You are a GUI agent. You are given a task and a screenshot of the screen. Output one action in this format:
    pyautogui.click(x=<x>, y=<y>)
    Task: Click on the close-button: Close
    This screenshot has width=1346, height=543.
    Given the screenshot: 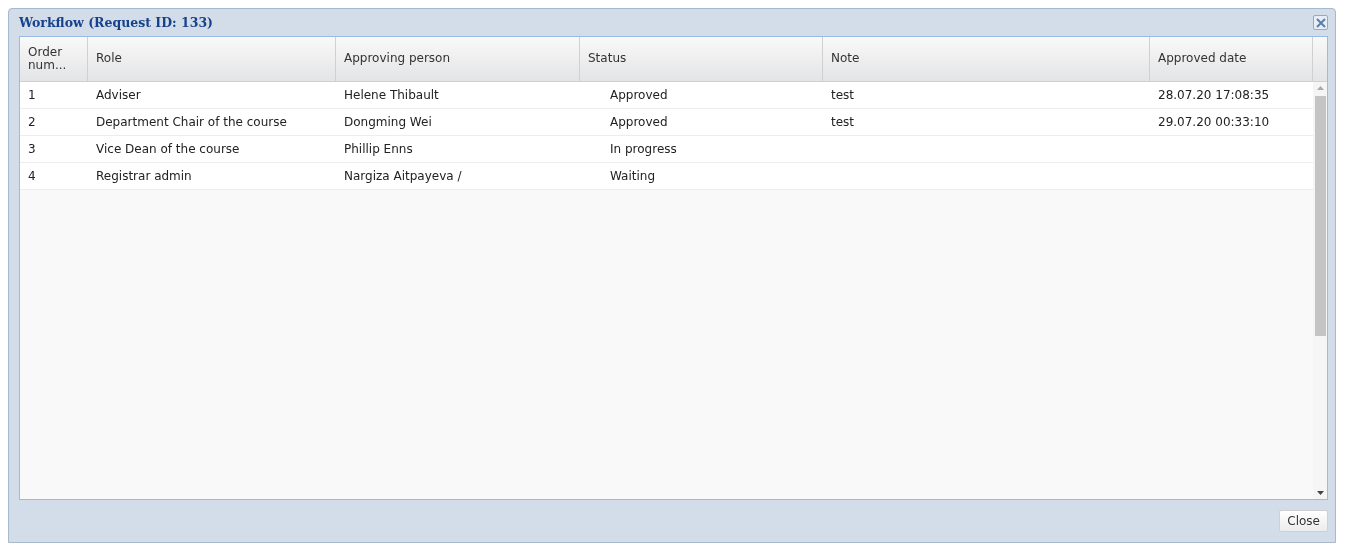 What is the action you would take?
    pyautogui.click(x=1303, y=521)
    